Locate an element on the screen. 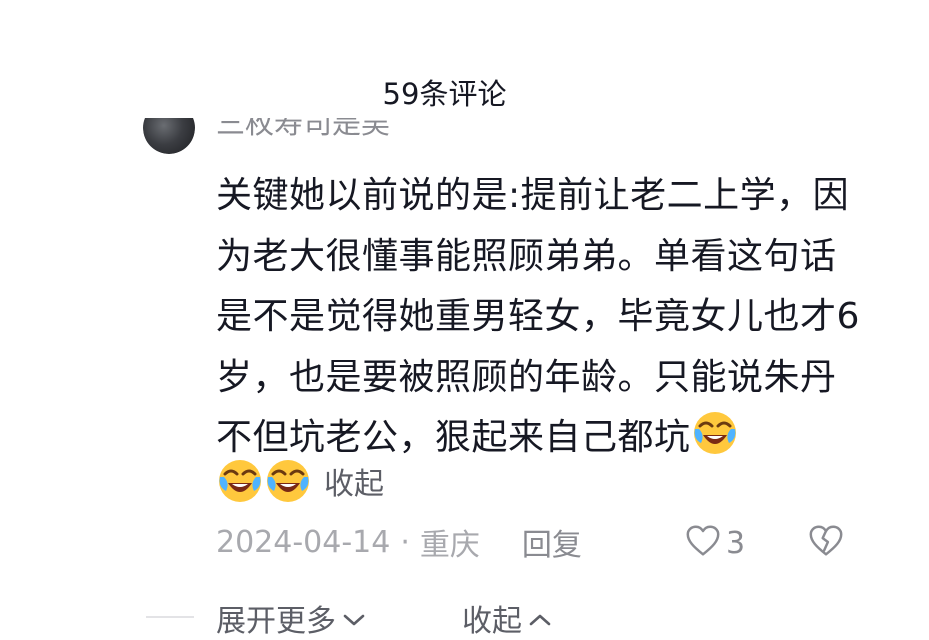 This screenshot has width=929, height=640. avatar is located at coordinates (169, 136).